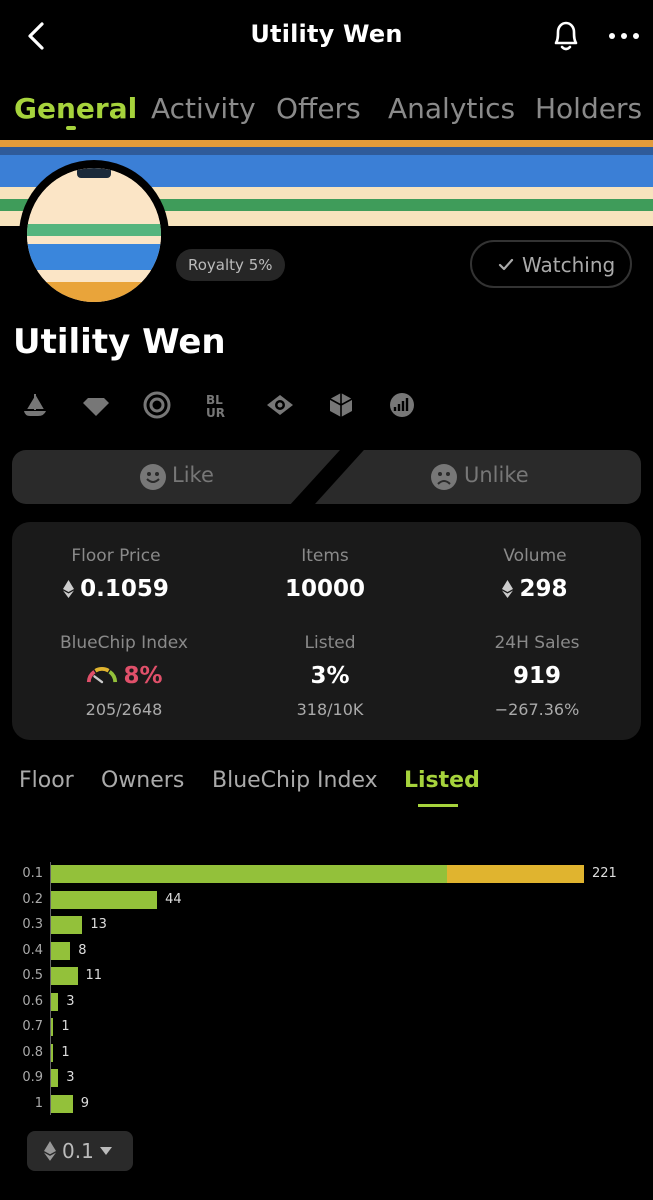 Image resolution: width=653 pixels, height=1200 pixels. What do you see at coordinates (535, 556) in the screenshot?
I see `volume-label: Volume` at bounding box center [535, 556].